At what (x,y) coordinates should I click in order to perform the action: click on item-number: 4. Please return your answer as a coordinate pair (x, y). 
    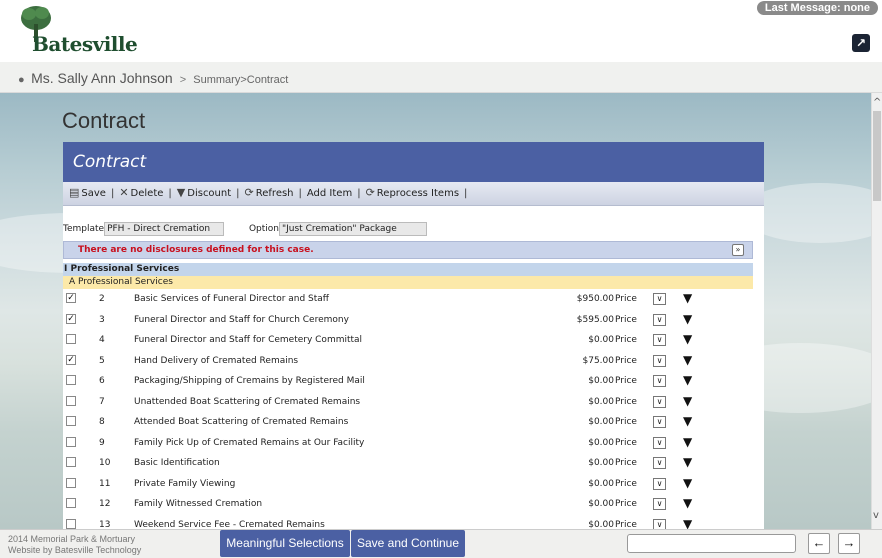
    Looking at the image, I should click on (102, 340).